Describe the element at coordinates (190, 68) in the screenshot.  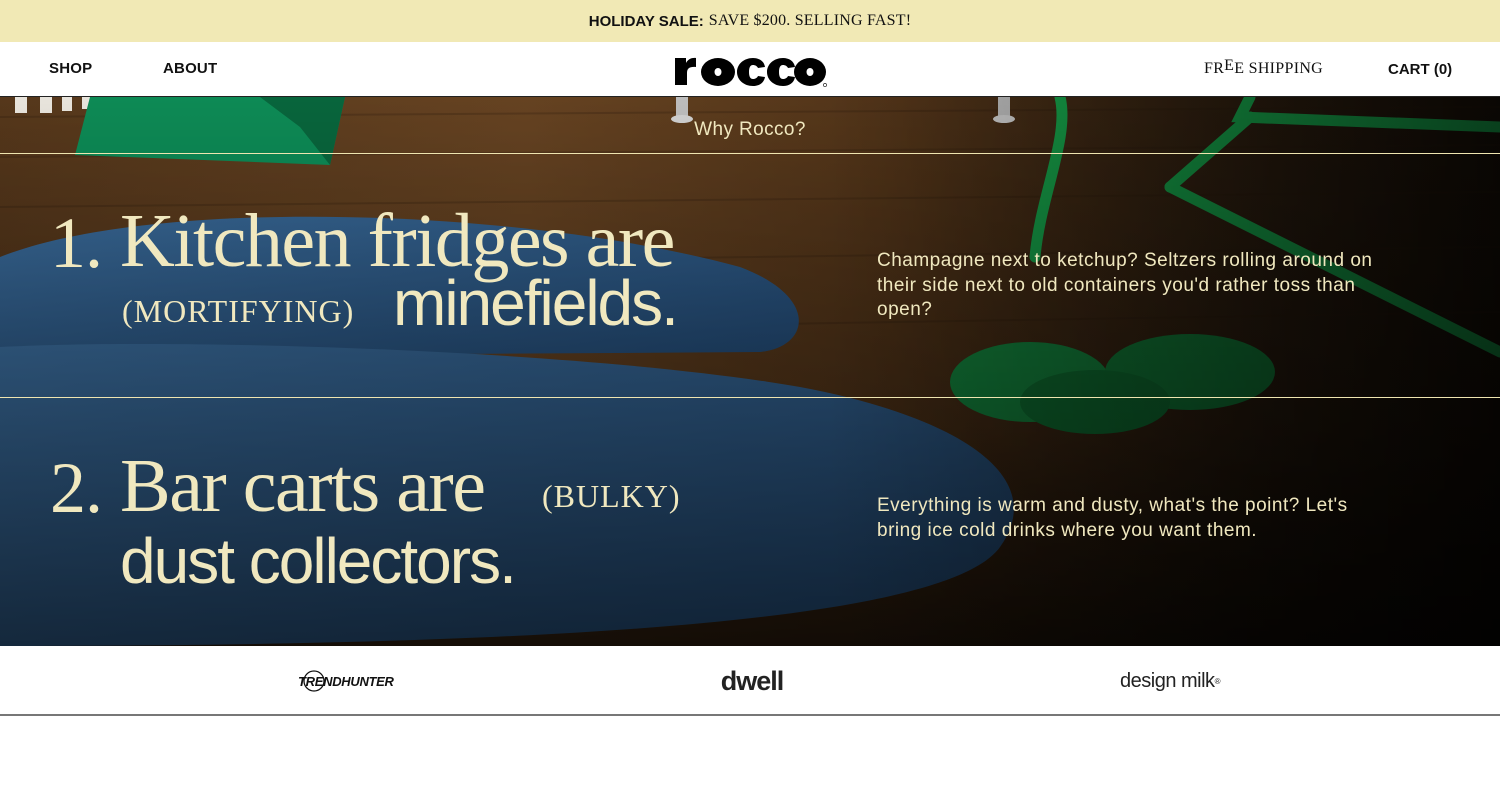
I see `nav-about-link: ABOUT` at that location.